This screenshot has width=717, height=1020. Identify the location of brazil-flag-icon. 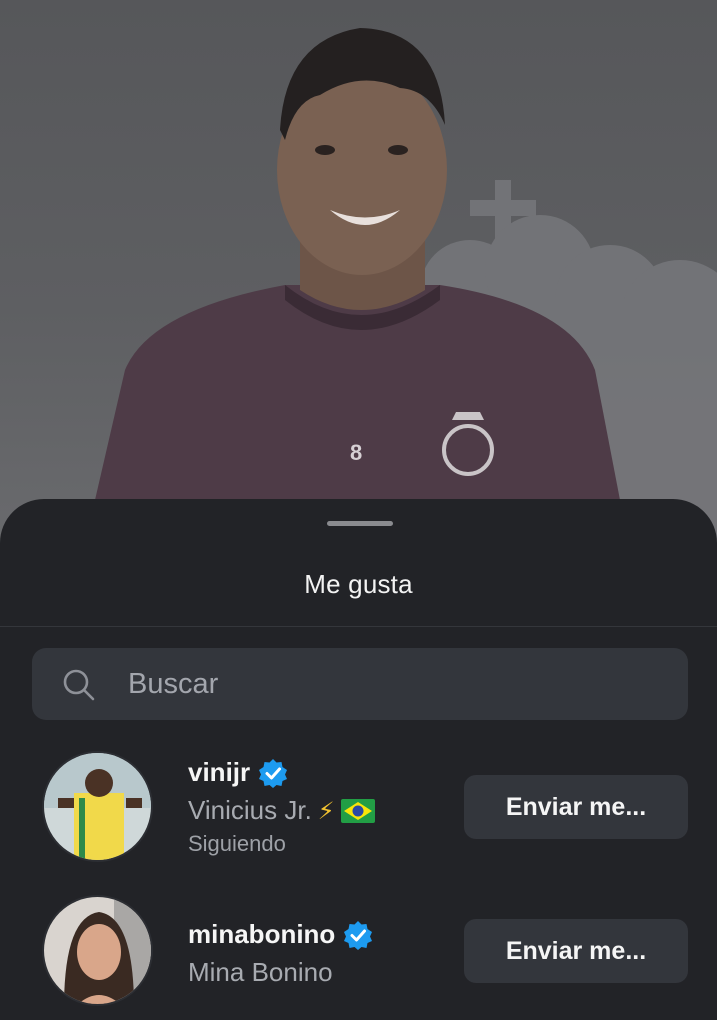
(357, 810).